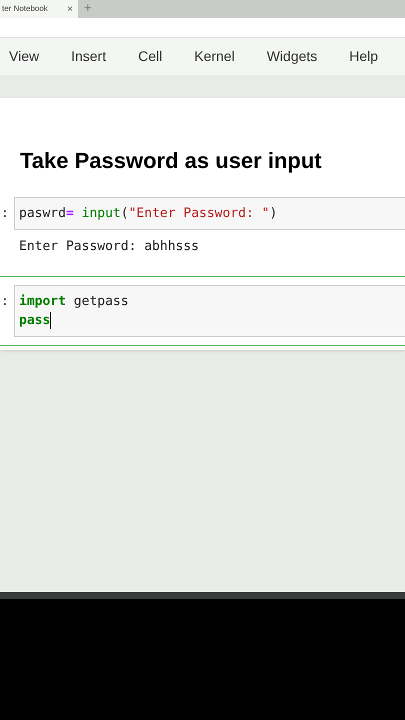  What do you see at coordinates (373, 56) in the screenshot?
I see `menu-item: Help` at bounding box center [373, 56].